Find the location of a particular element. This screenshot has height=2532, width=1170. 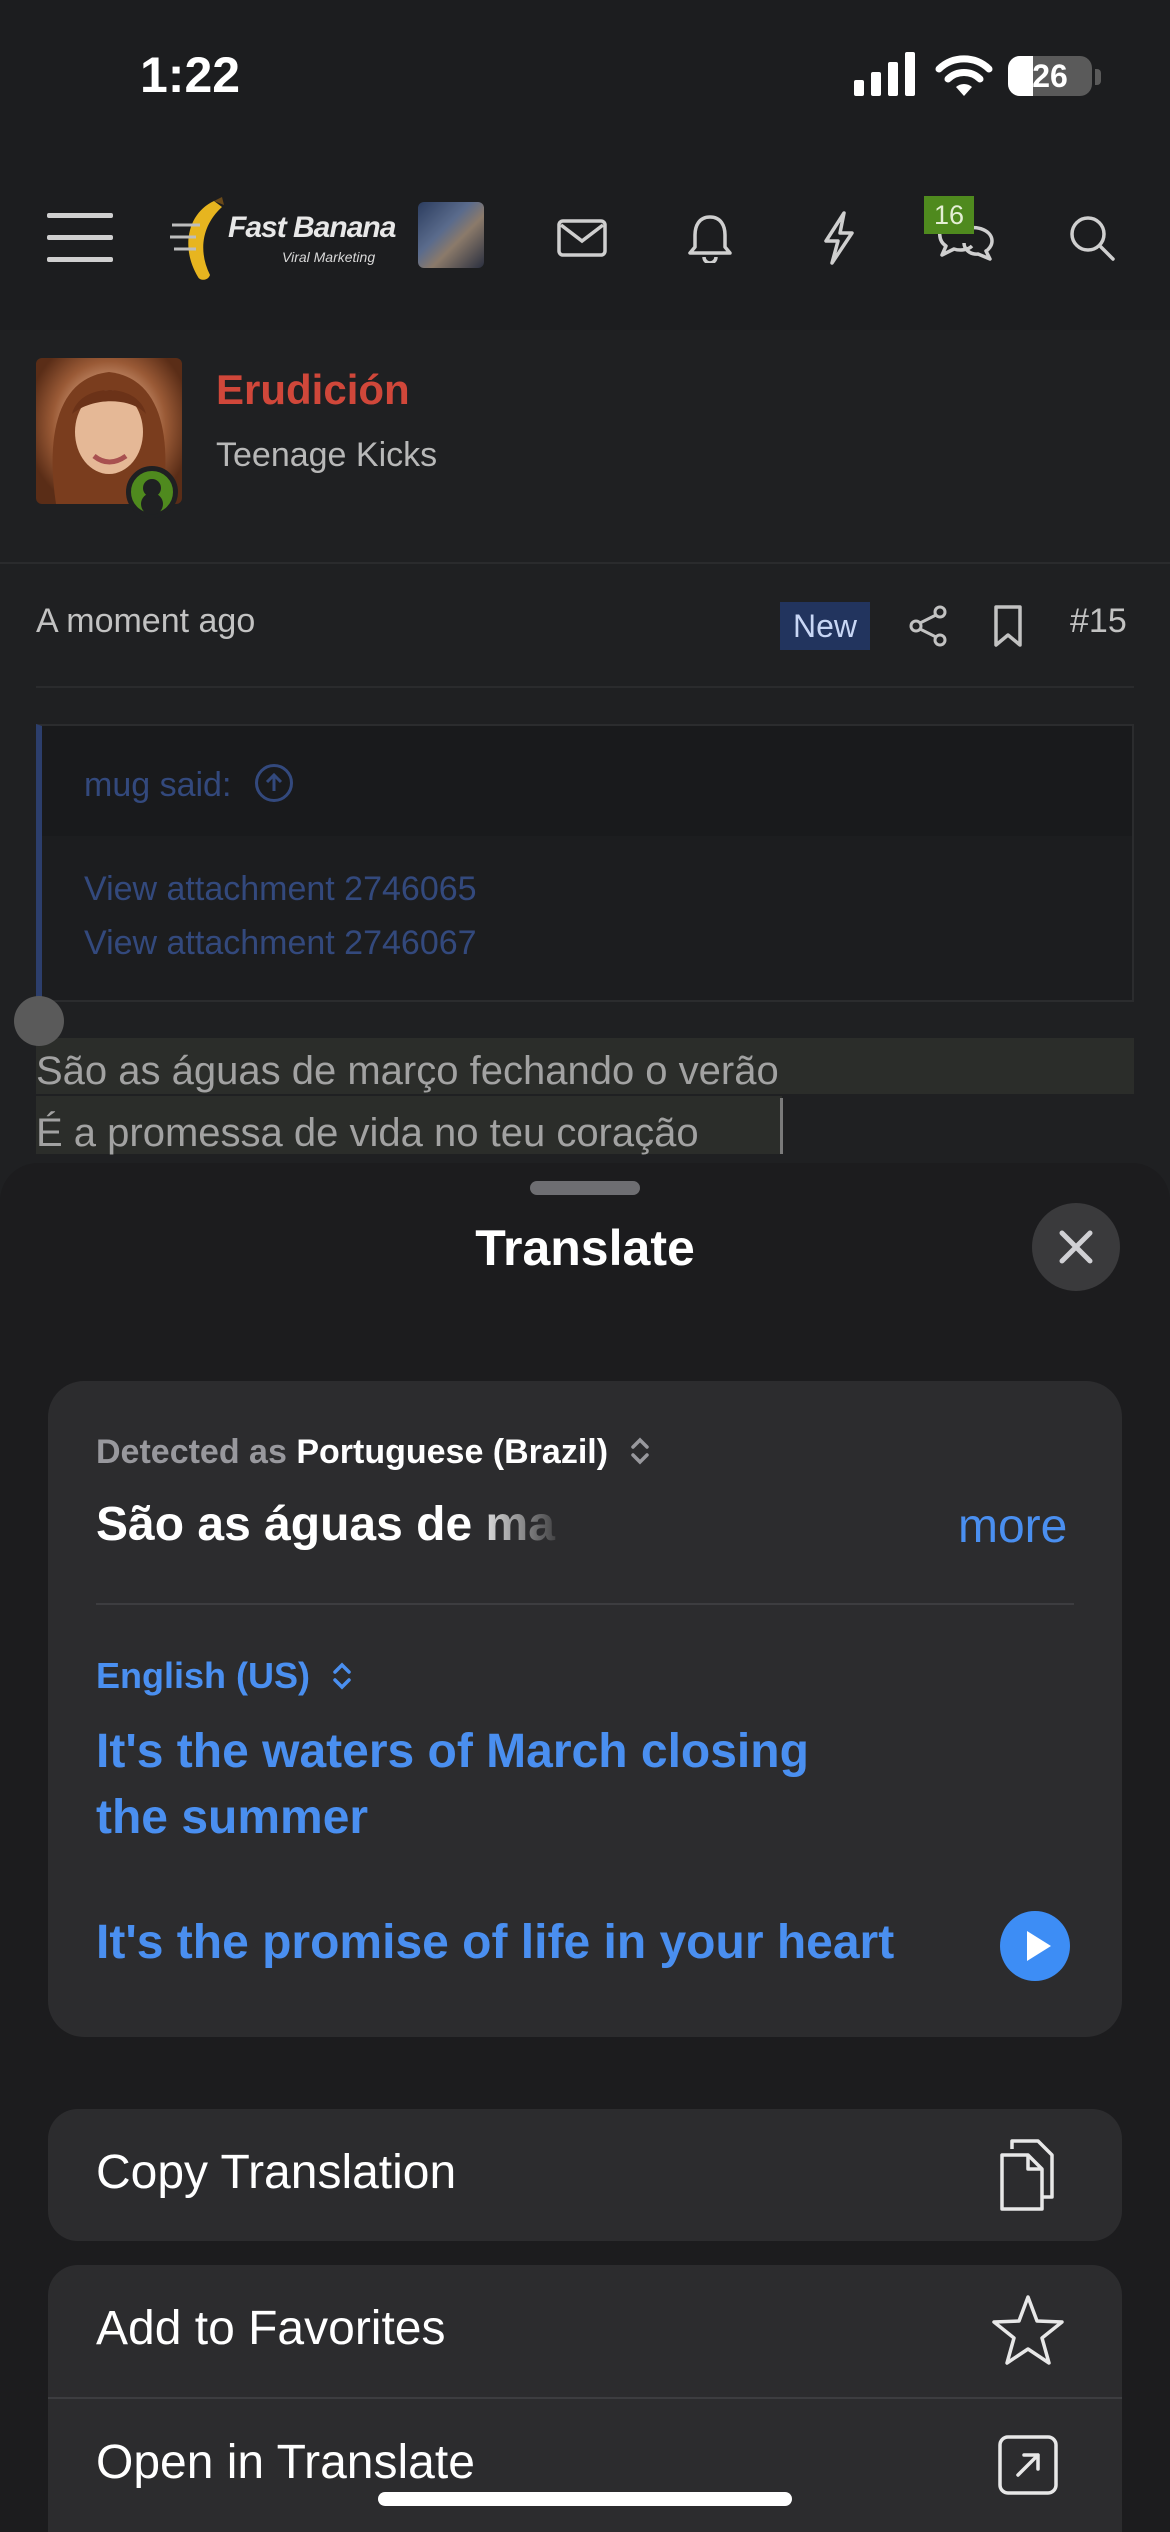

sheet-title: Translate is located at coordinates (585, 1248).